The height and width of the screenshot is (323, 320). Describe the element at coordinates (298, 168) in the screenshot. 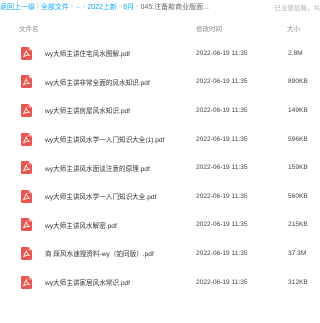

I see `file-size: 159KB` at that location.